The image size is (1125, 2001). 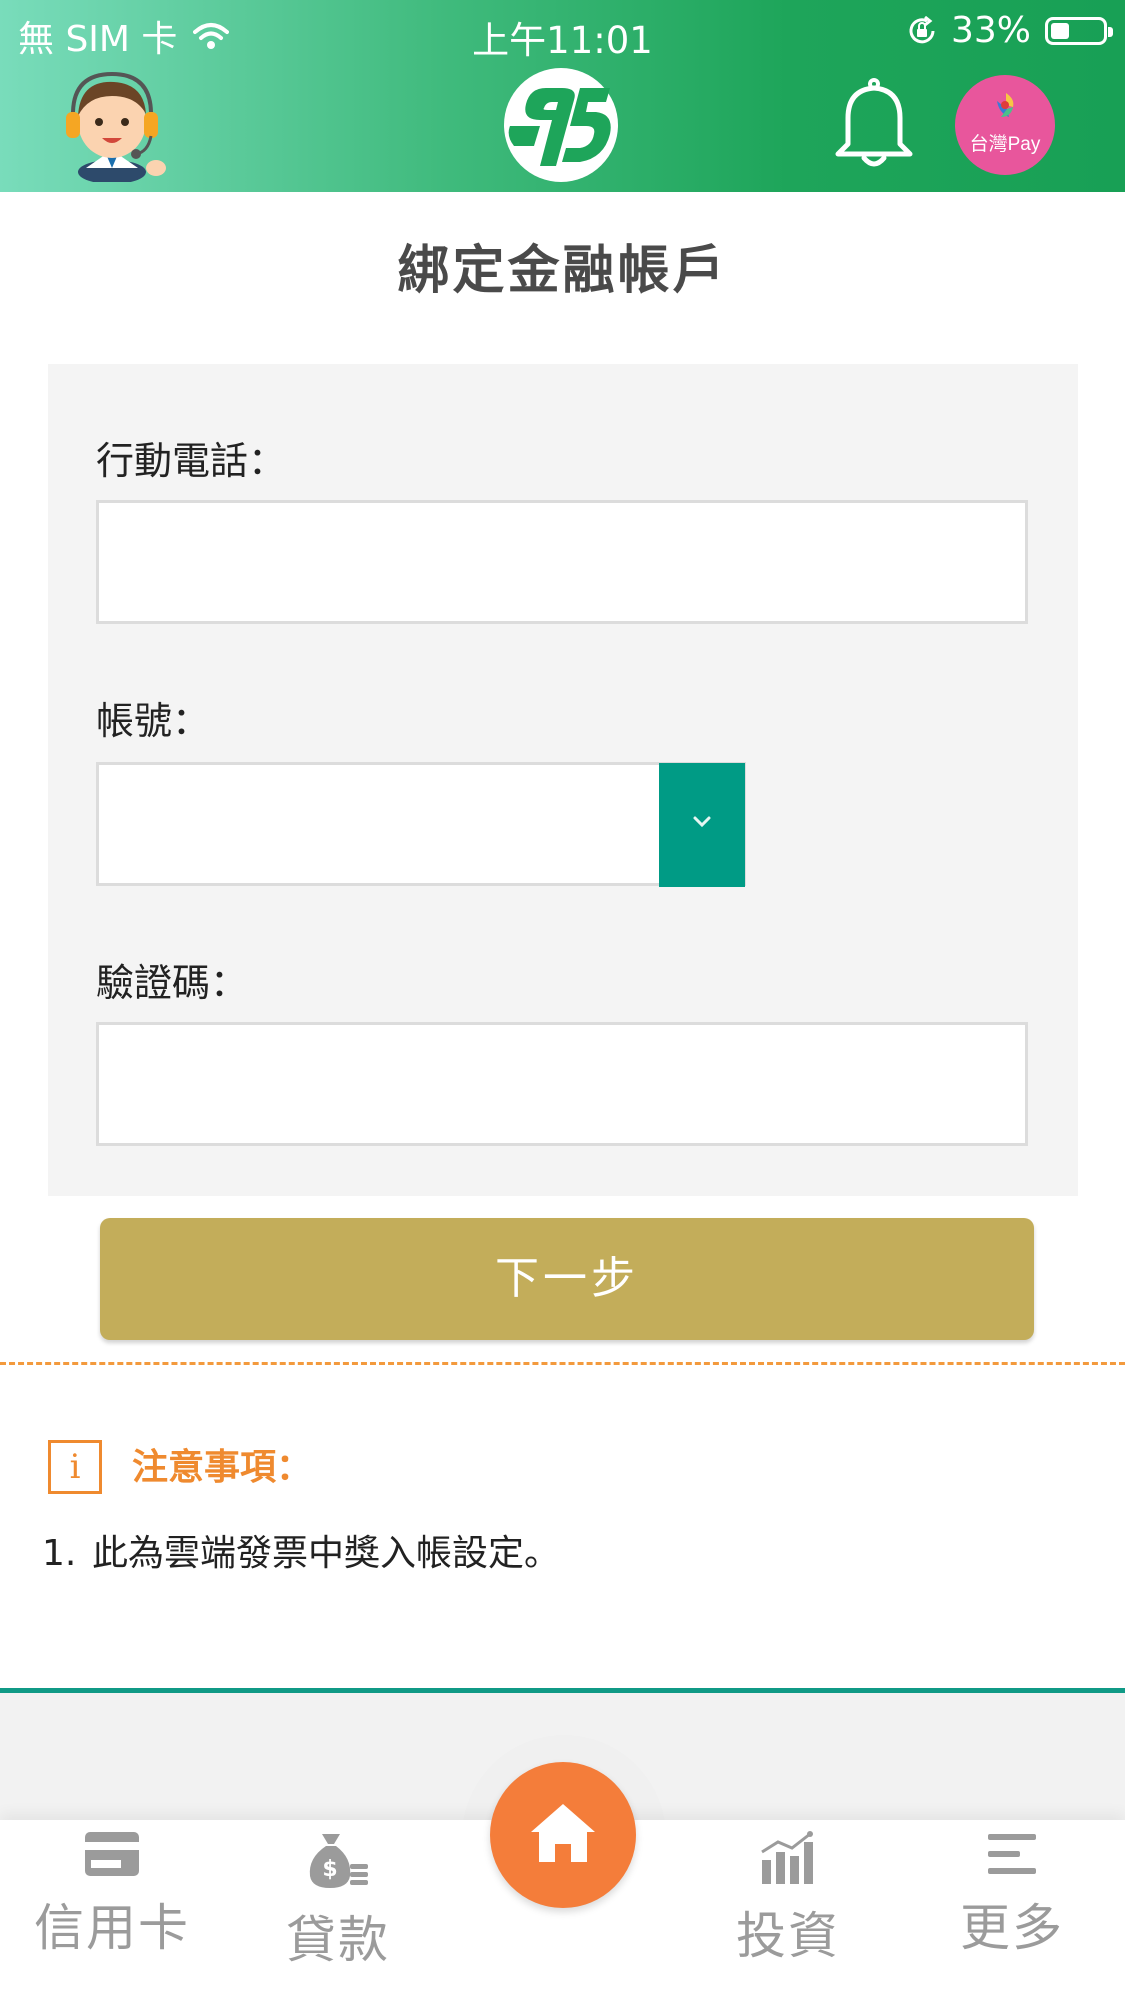 I want to click on battery-icon, so click(x=1079, y=30).